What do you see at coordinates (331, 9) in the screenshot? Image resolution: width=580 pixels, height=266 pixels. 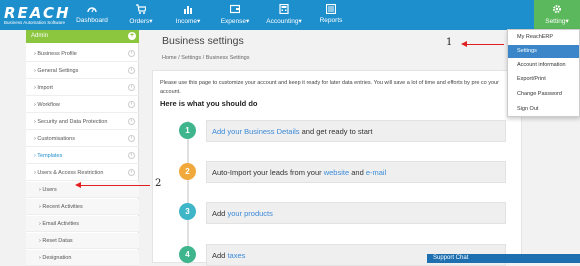 I see `report-icon` at bounding box center [331, 9].